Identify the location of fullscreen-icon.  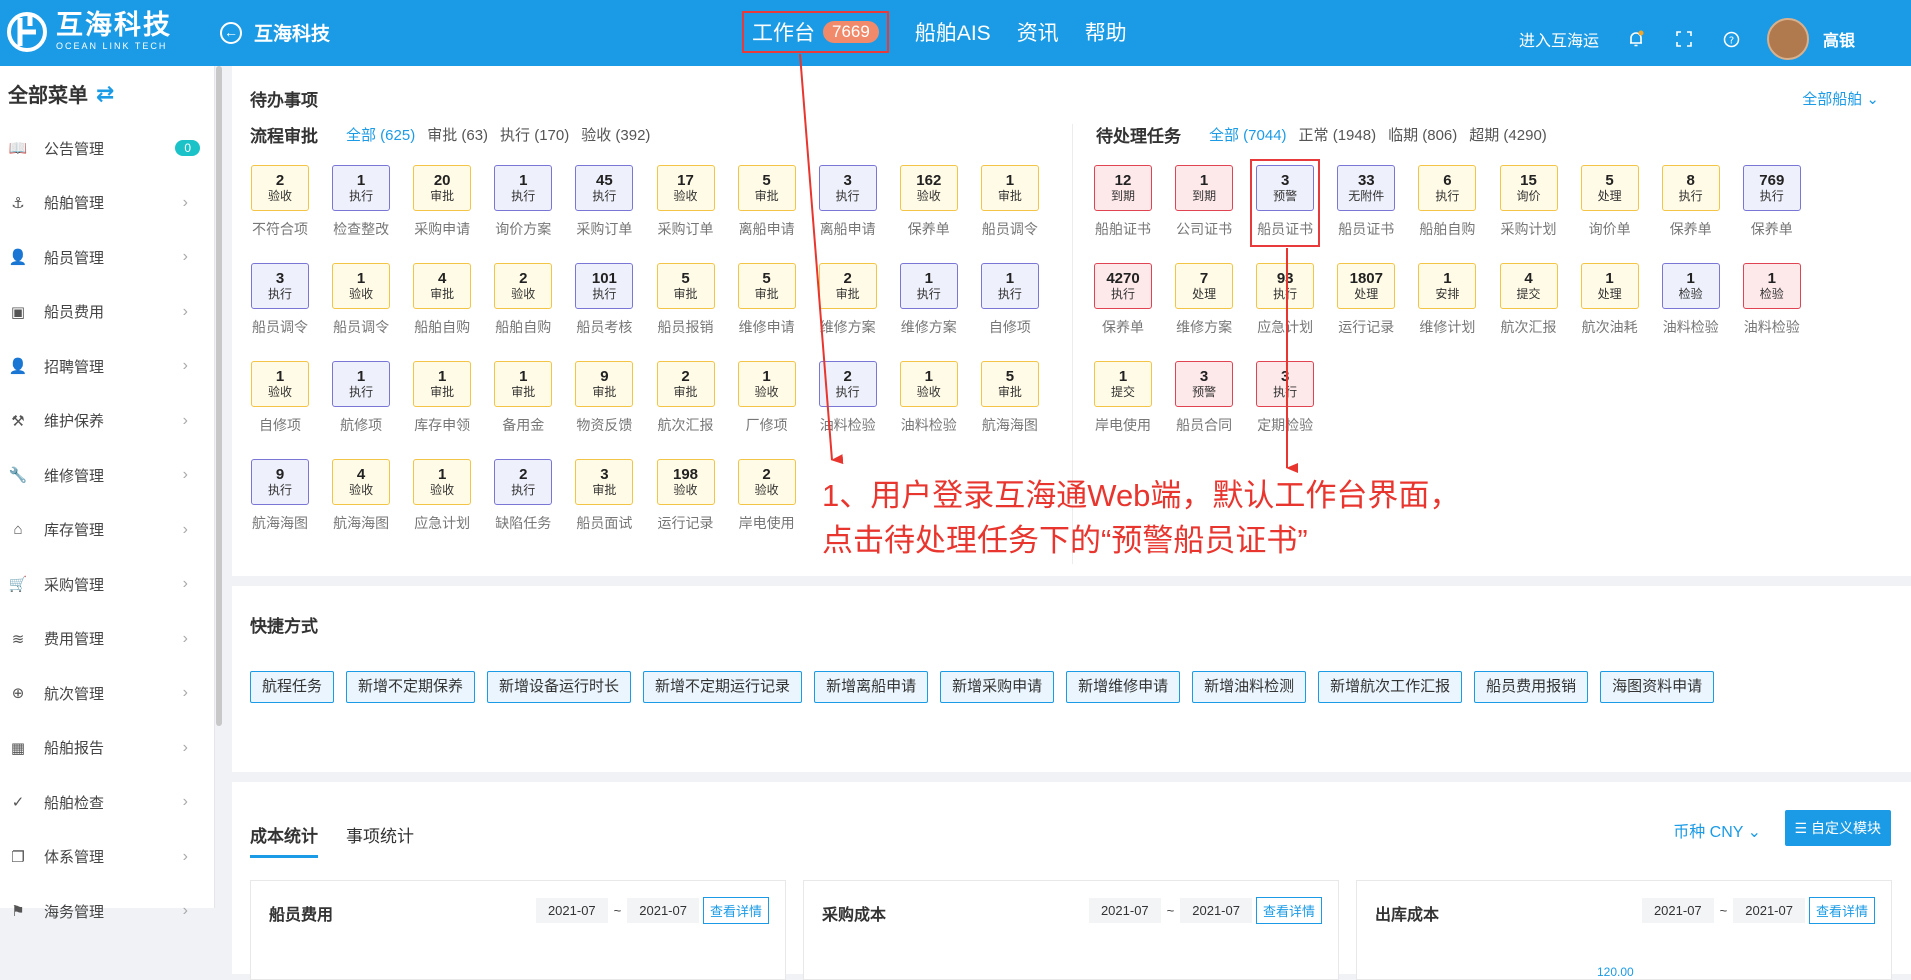
(1684, 39).